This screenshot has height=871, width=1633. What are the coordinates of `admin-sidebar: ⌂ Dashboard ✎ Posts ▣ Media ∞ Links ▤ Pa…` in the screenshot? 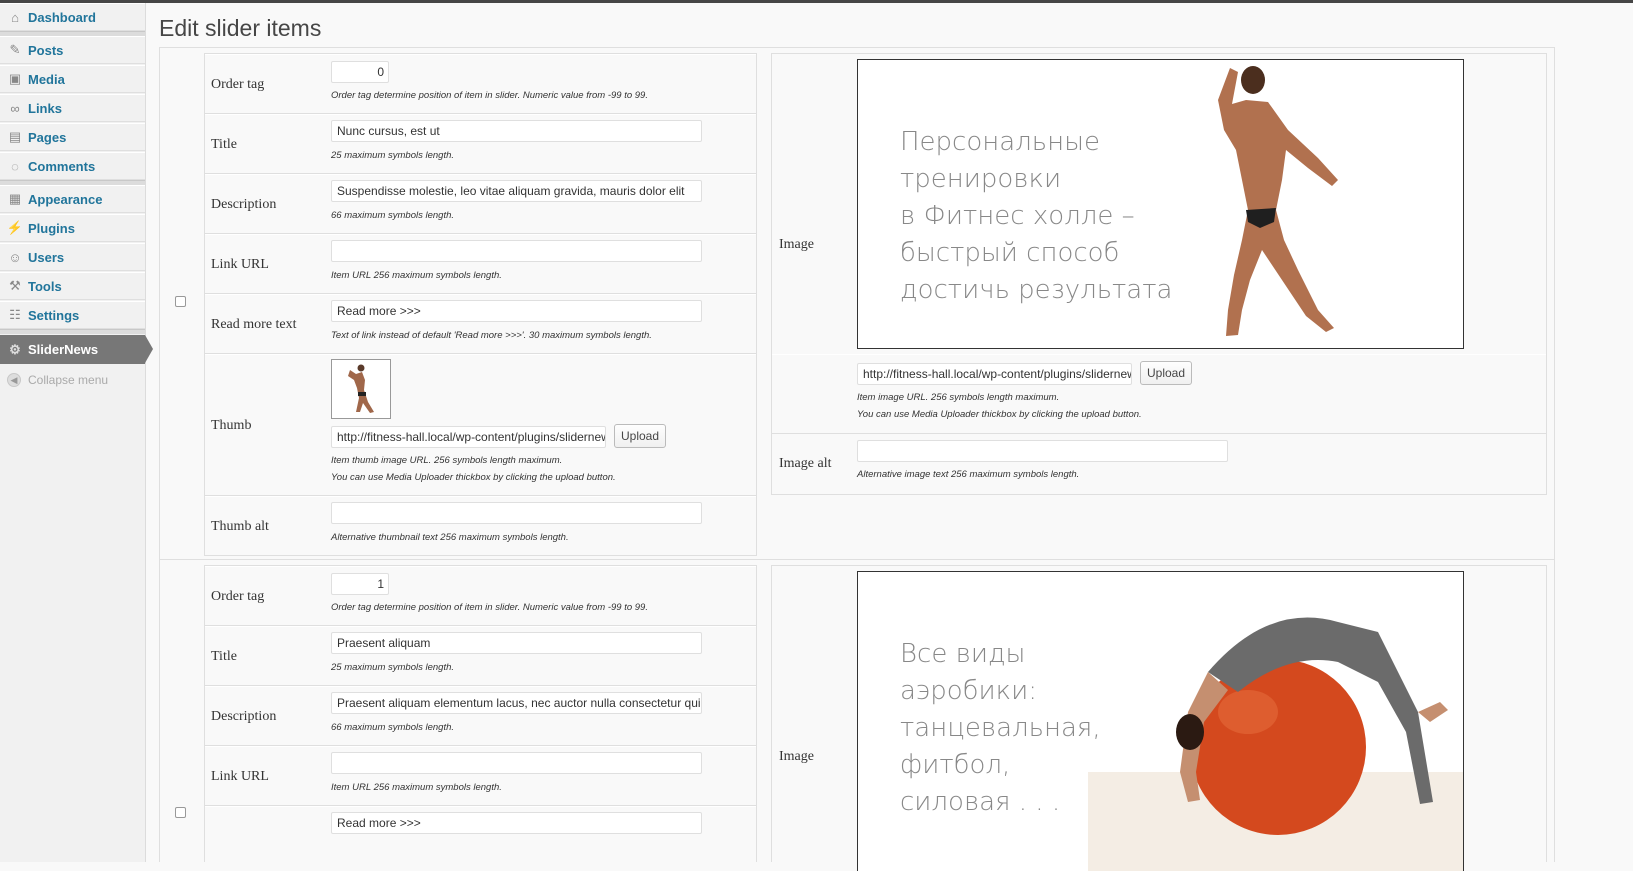 It's located at (76, 432).